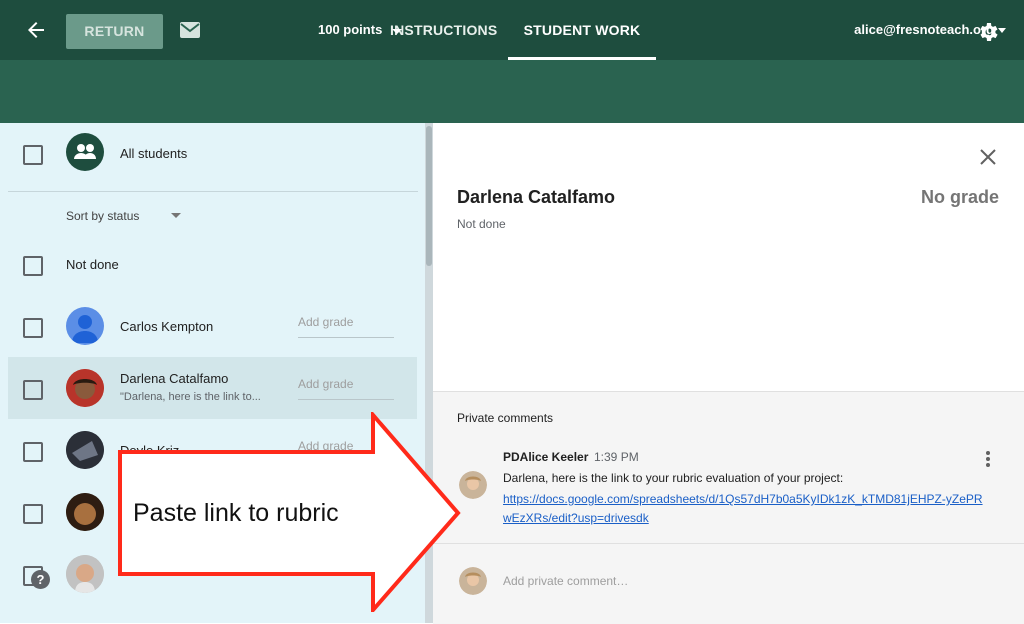 The image size is (1024, 624). I want to click on help-icon: ?, so click(40, 579).